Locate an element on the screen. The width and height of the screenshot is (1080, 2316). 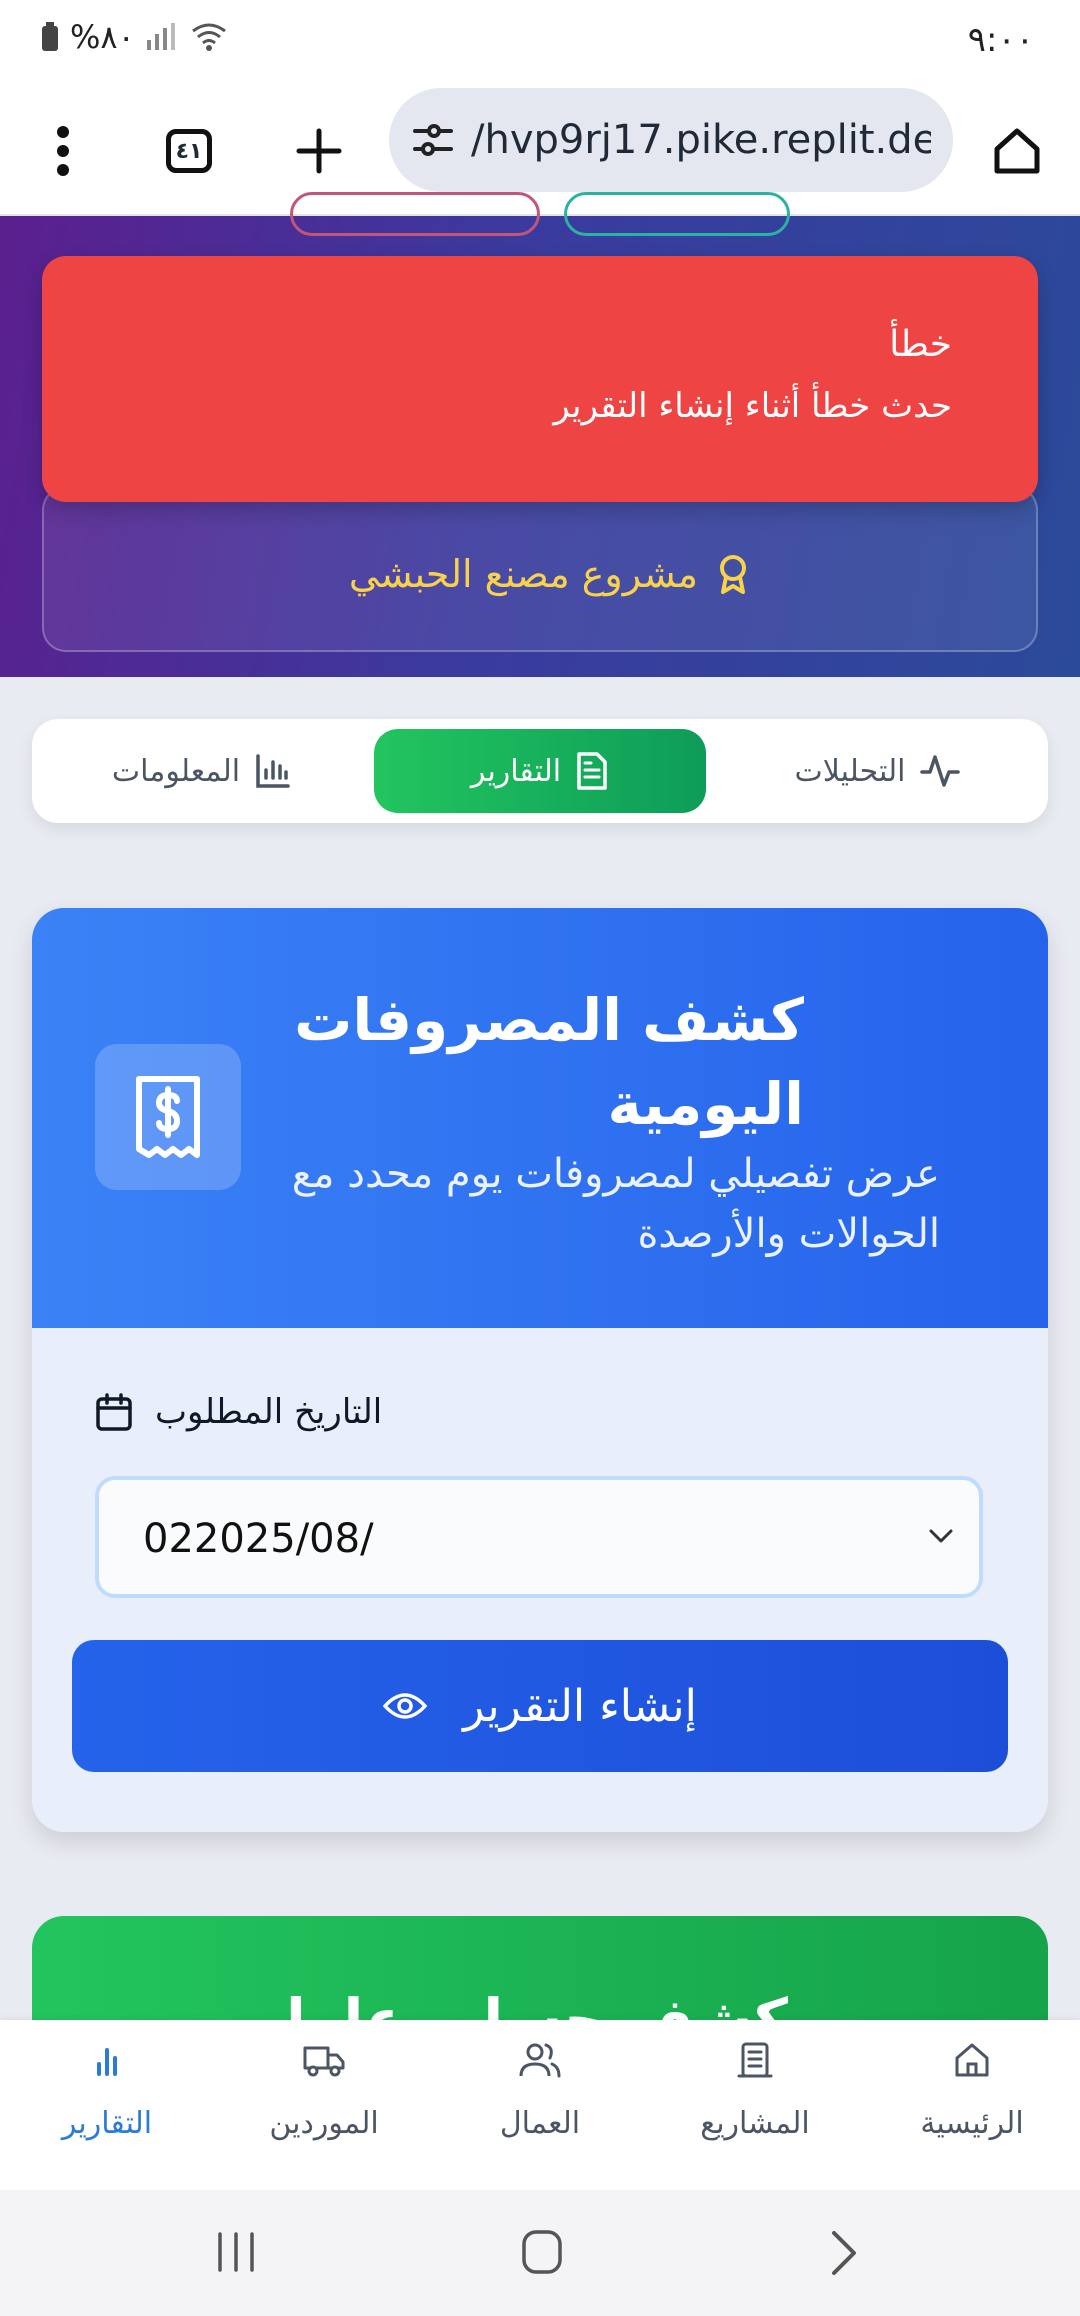
menu-button is located at coordinates (63, 151).